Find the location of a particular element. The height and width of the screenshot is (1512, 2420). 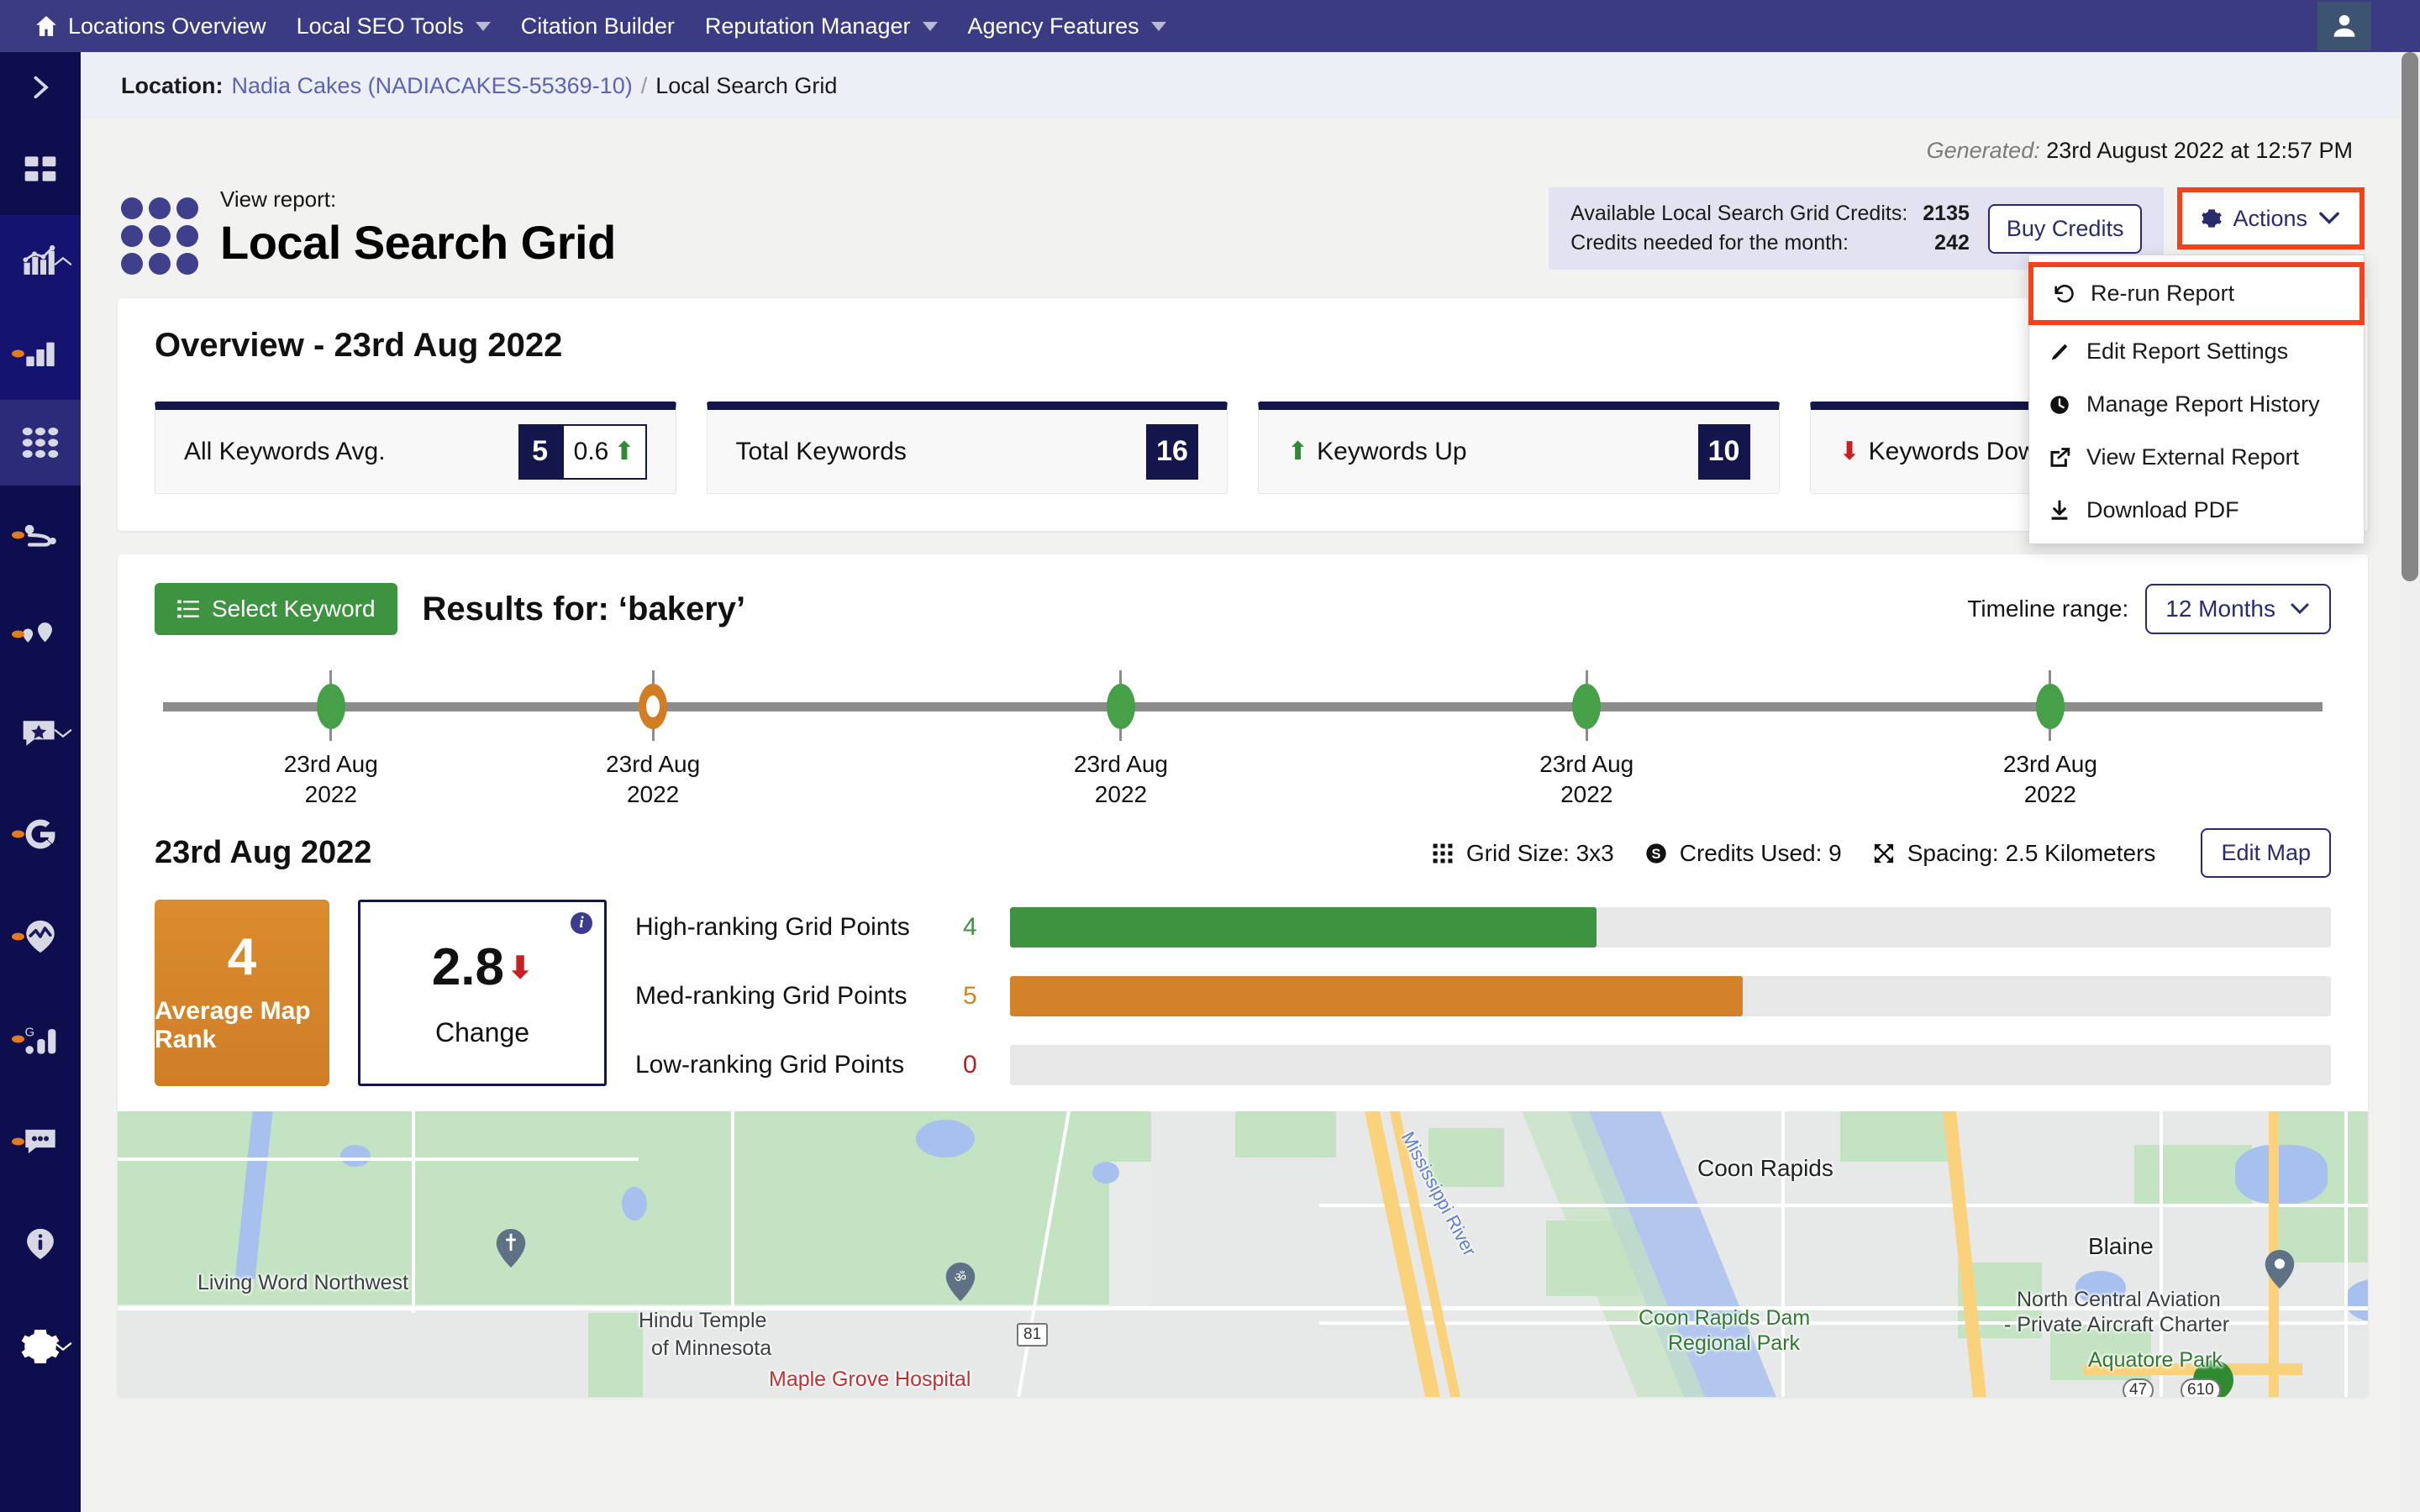

svg-text: G is located at coordinates (29, 1032).